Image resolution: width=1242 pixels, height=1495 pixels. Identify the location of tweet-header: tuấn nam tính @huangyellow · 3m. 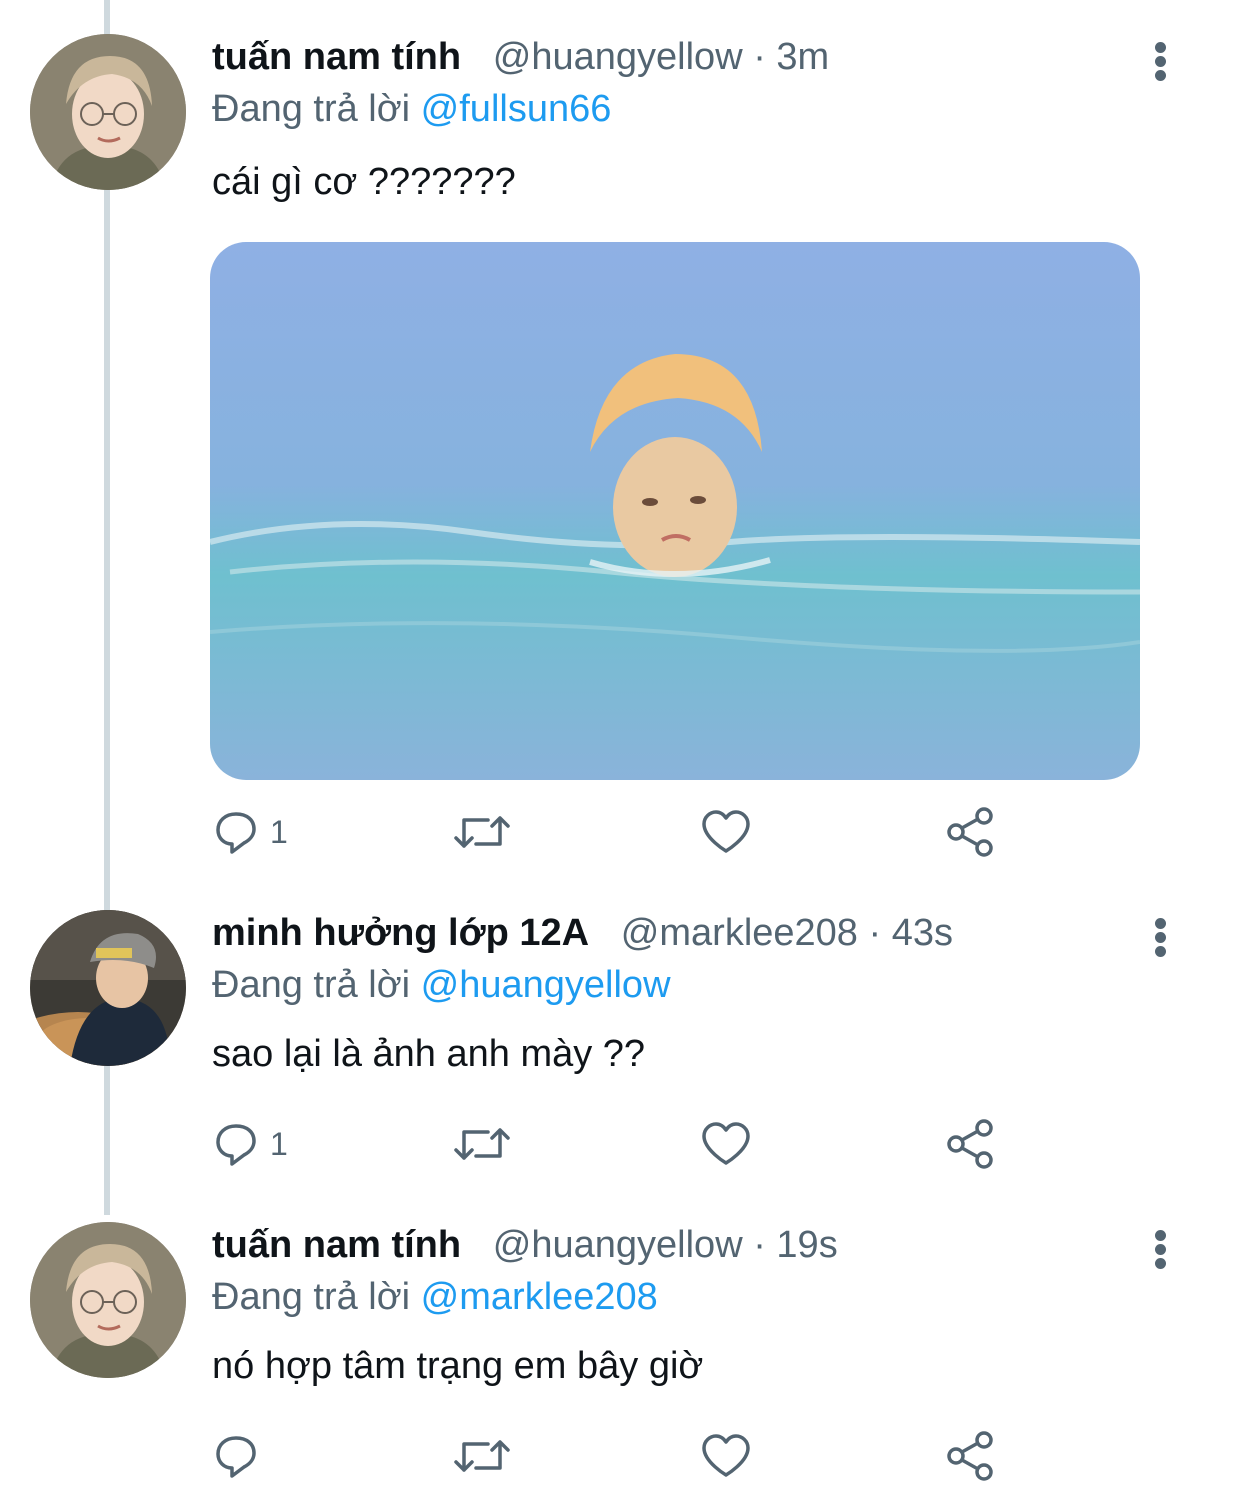
(521, 57).